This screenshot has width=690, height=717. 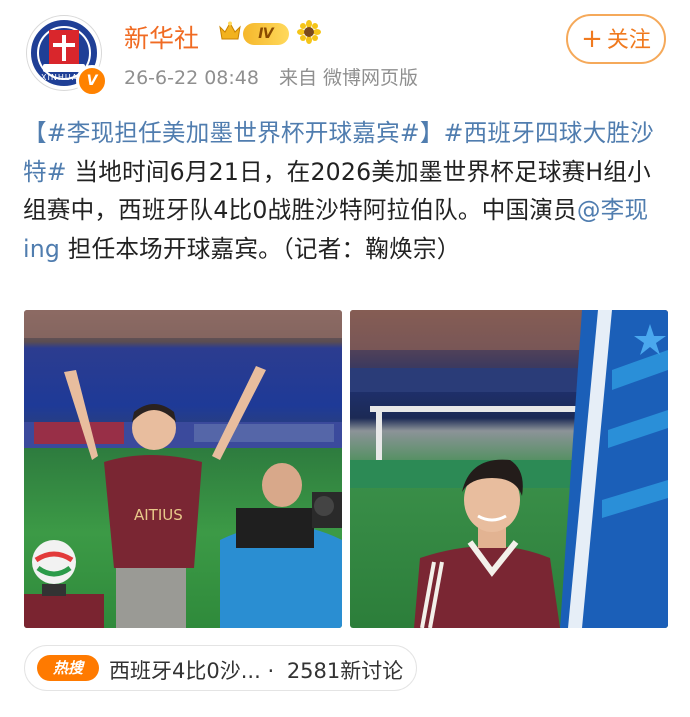 I want to click on plus-icon: +, so click(x=592, y=39).